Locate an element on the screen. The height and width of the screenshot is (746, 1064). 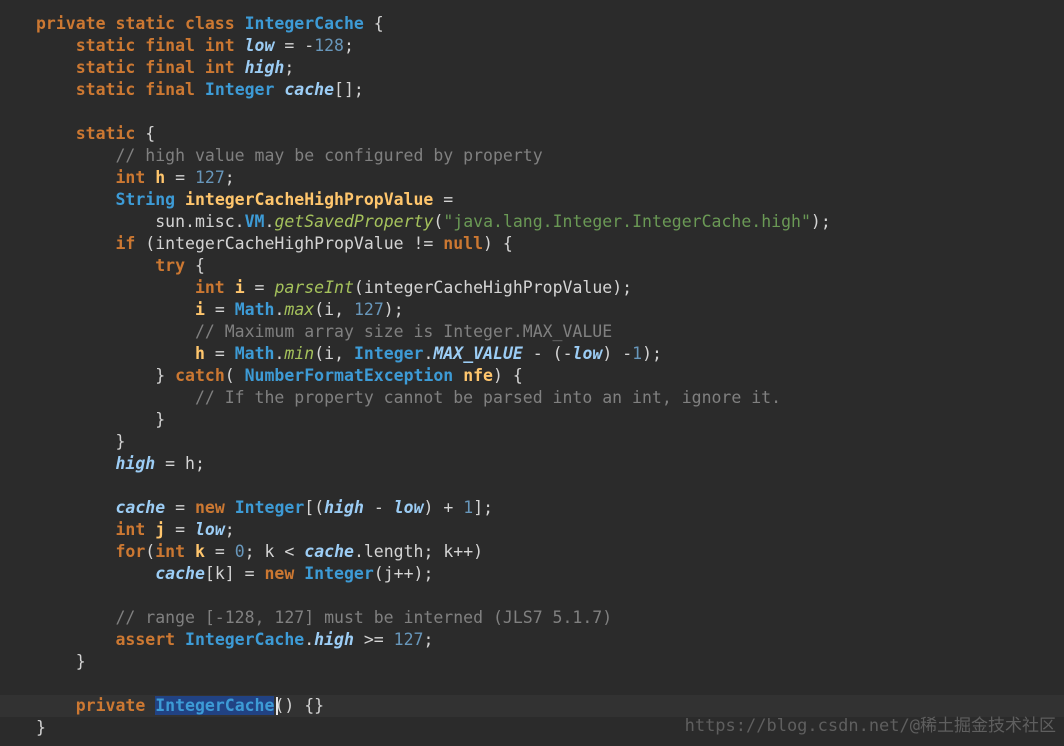
code-line: i = Math.max(i, 127); is located at coordinates (220, 310).